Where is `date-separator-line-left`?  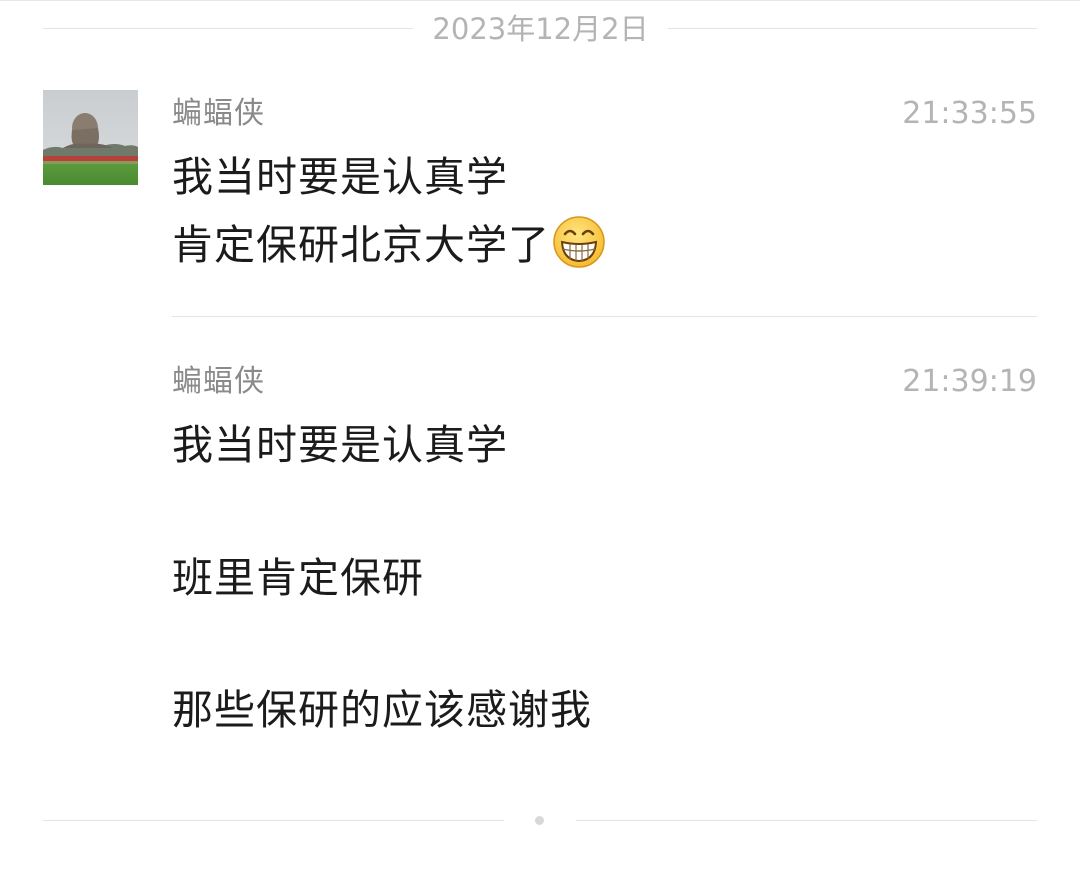 date-separator-line-left is located at coordinates (228, 28).